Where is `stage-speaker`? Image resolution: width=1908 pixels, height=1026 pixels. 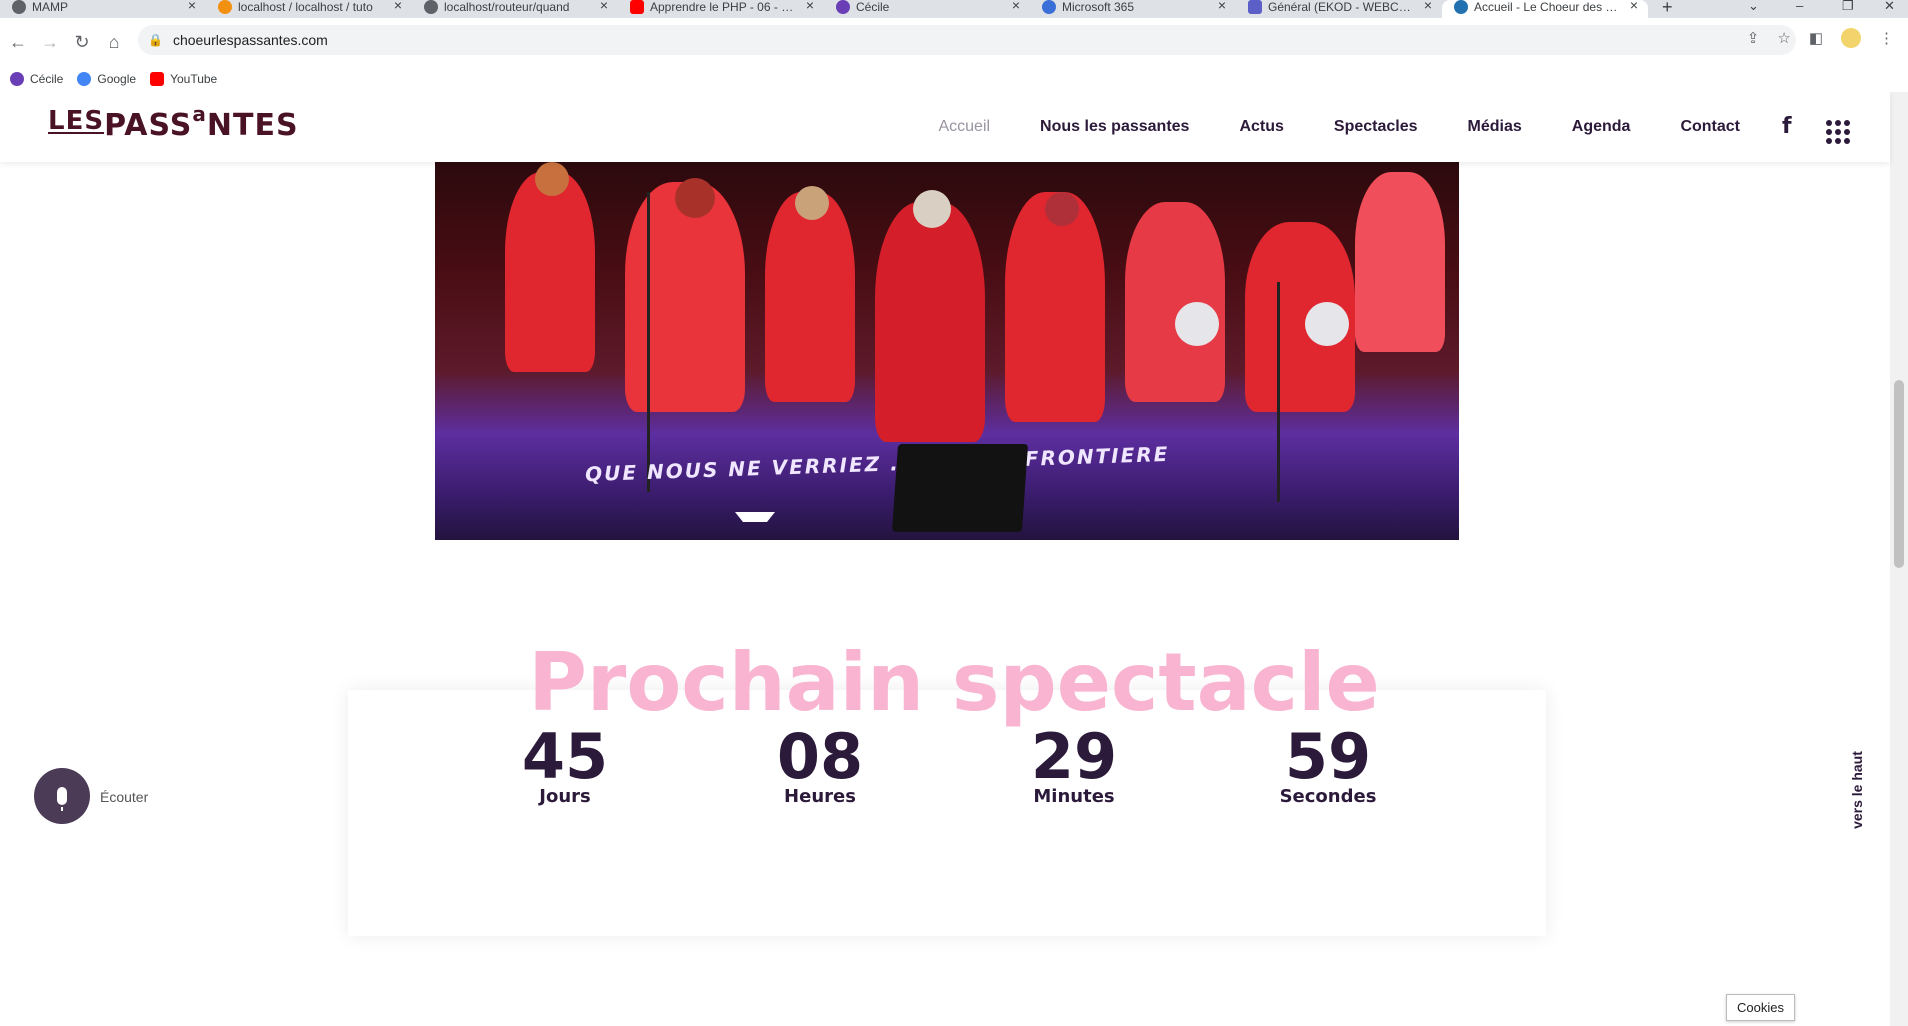 stage-speaker is located at coordinates (960, 488).